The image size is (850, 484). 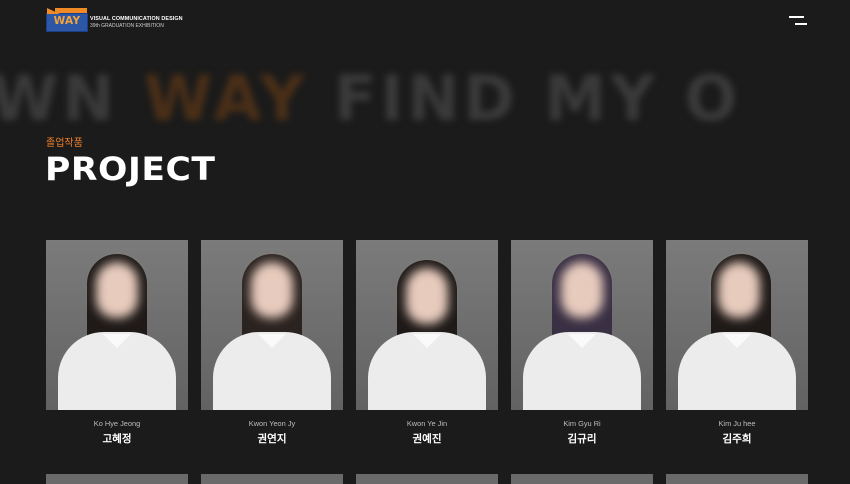 I want to click on project-card: Kim Ju hee 김주희, so click(x=737, y=343).